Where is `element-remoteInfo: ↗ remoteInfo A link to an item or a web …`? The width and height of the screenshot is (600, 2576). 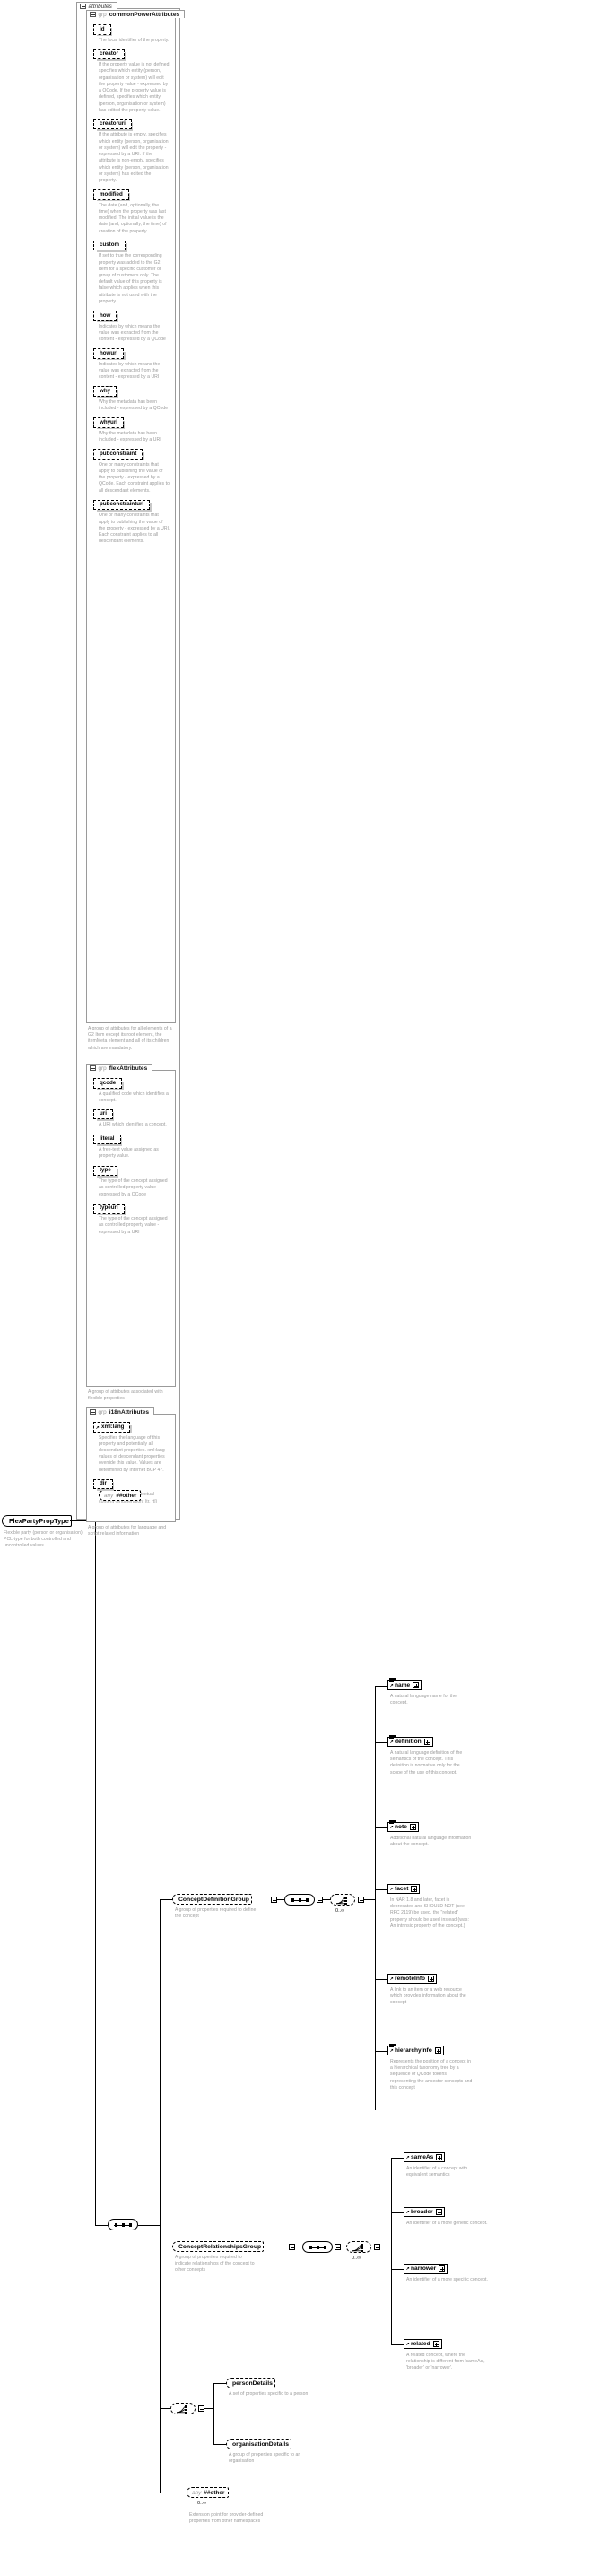 element-remoteInfo: ↗ remoteInfo A link to an item or a web … is located at coordinates (430, 1990).